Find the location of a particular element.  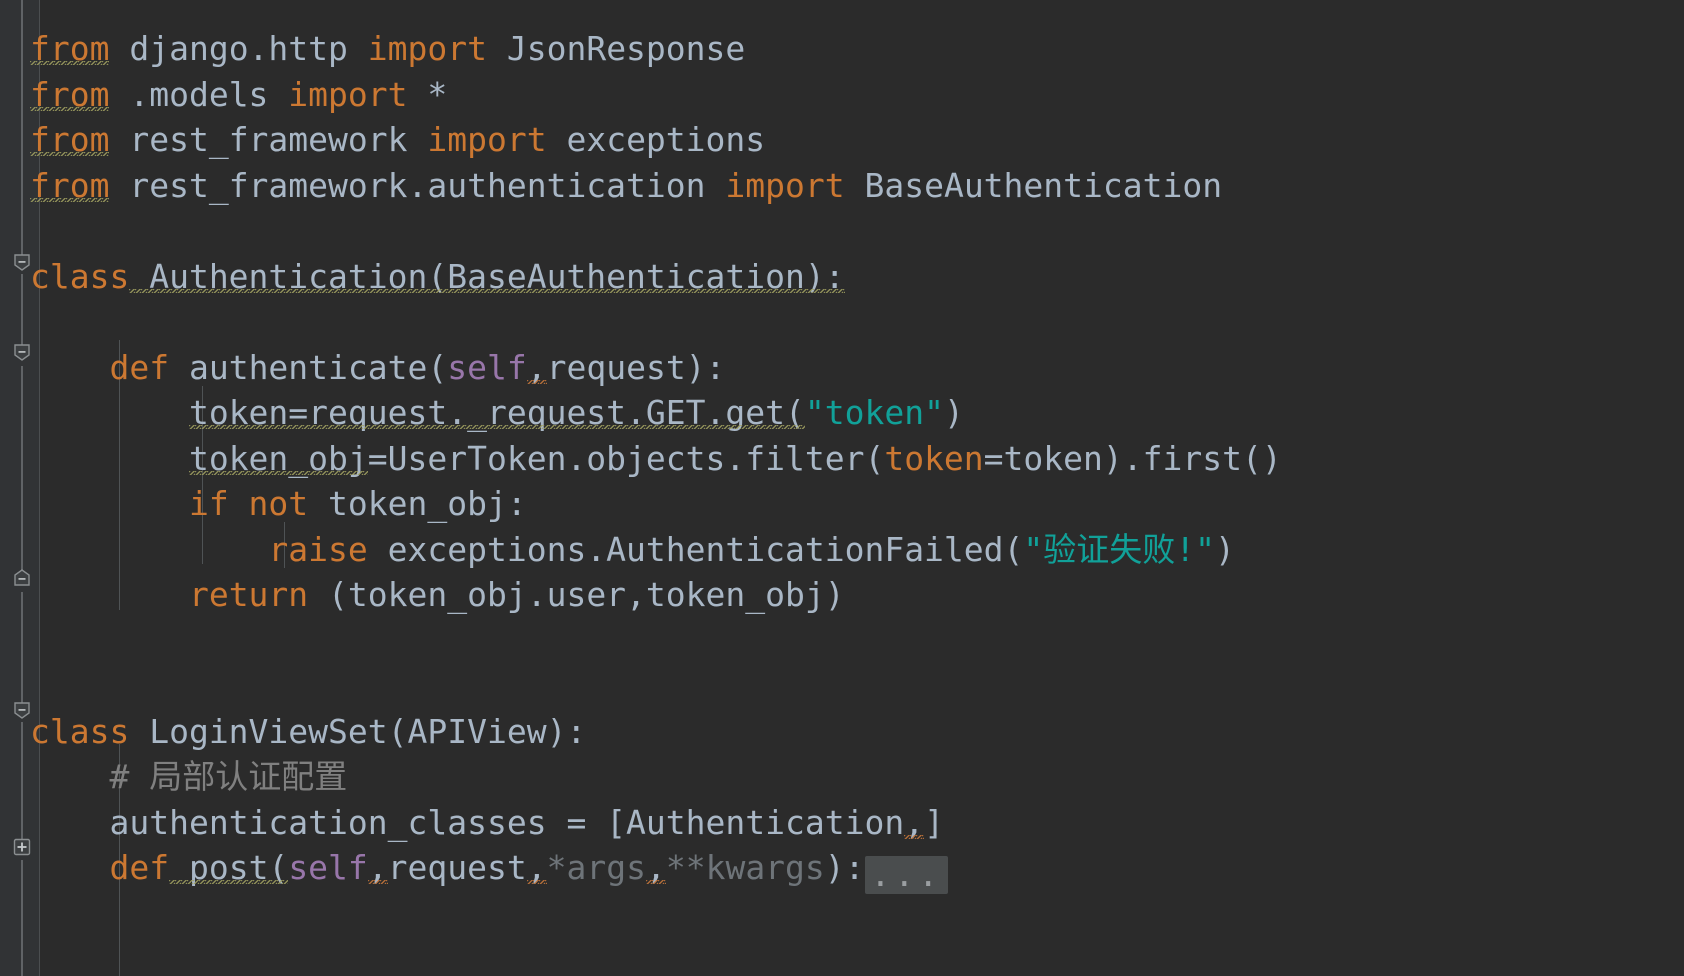

code-token: ] is located at coordinates (934, 822).